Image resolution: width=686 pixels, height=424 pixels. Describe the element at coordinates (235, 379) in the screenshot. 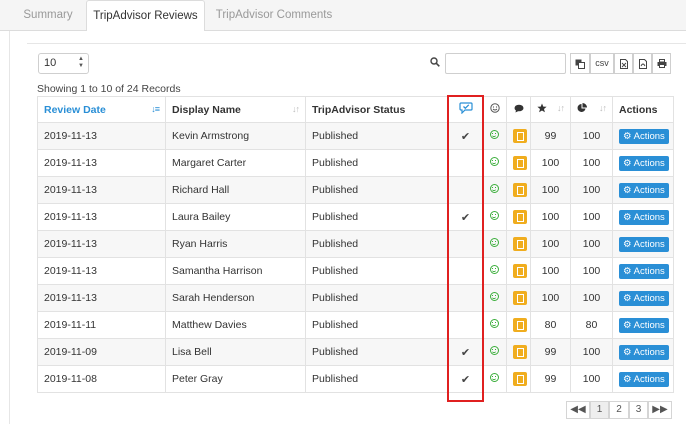

I see `cell-display-name: Peter Gray` at that location.